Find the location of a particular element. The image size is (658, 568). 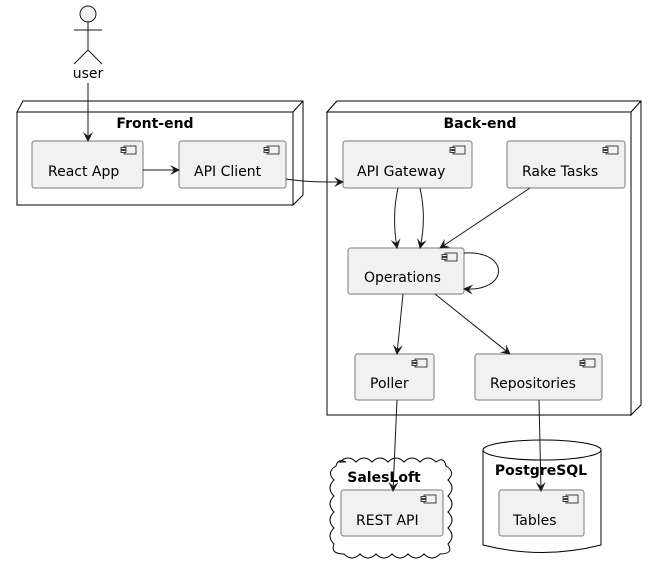

component-rake-tasks: Rake Tasks is located at coordinates (566, 164).